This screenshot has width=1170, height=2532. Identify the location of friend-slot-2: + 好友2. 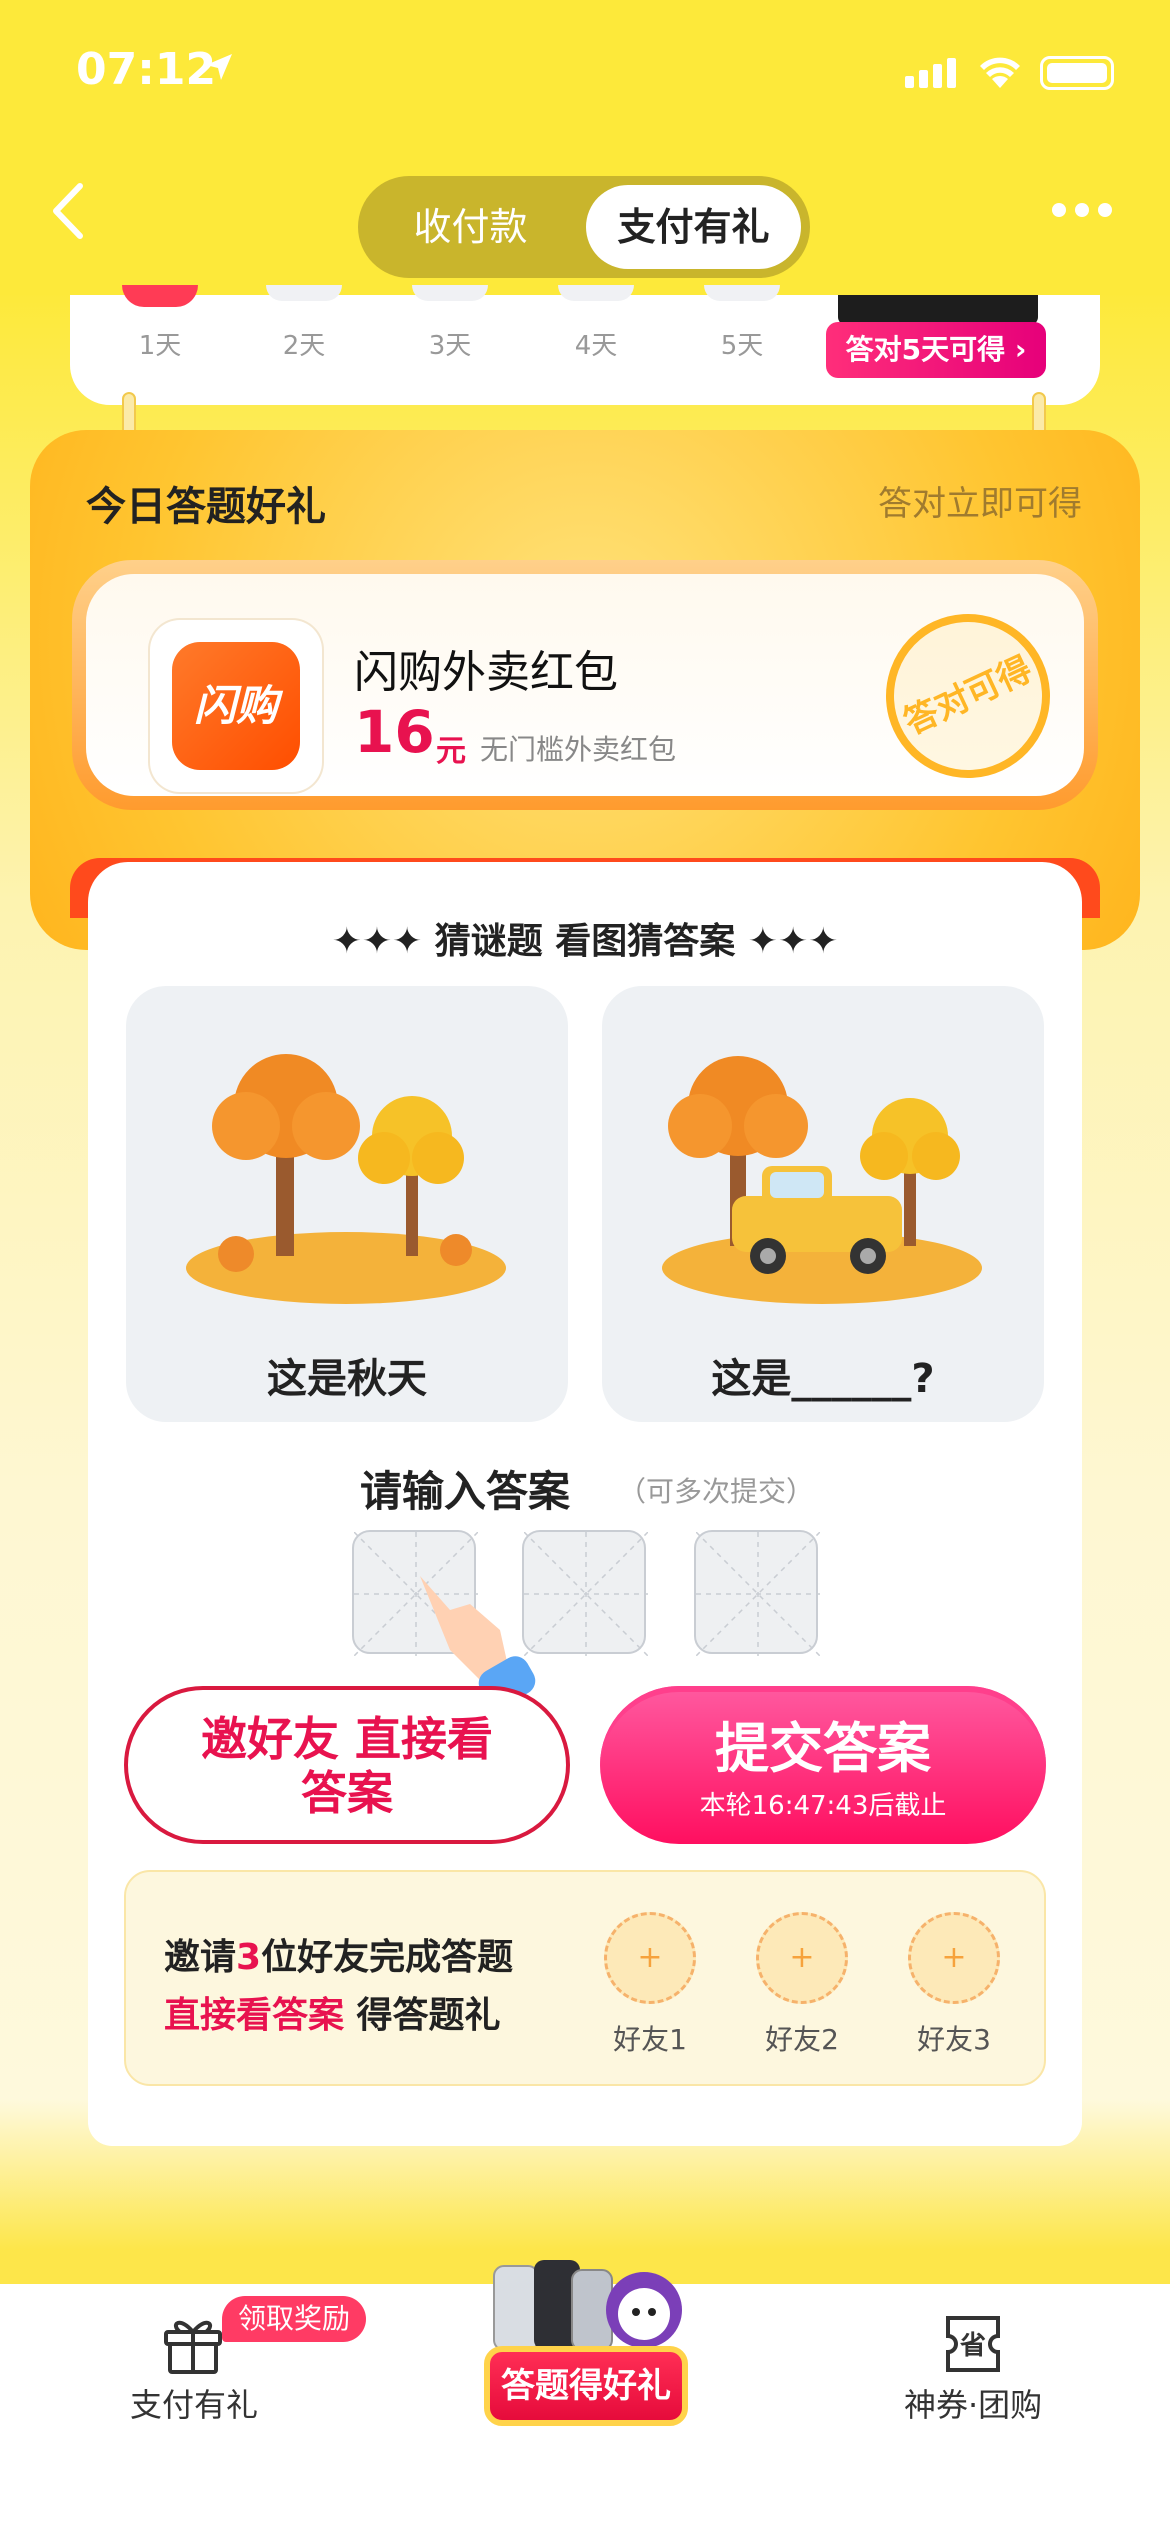
(802, 1985).